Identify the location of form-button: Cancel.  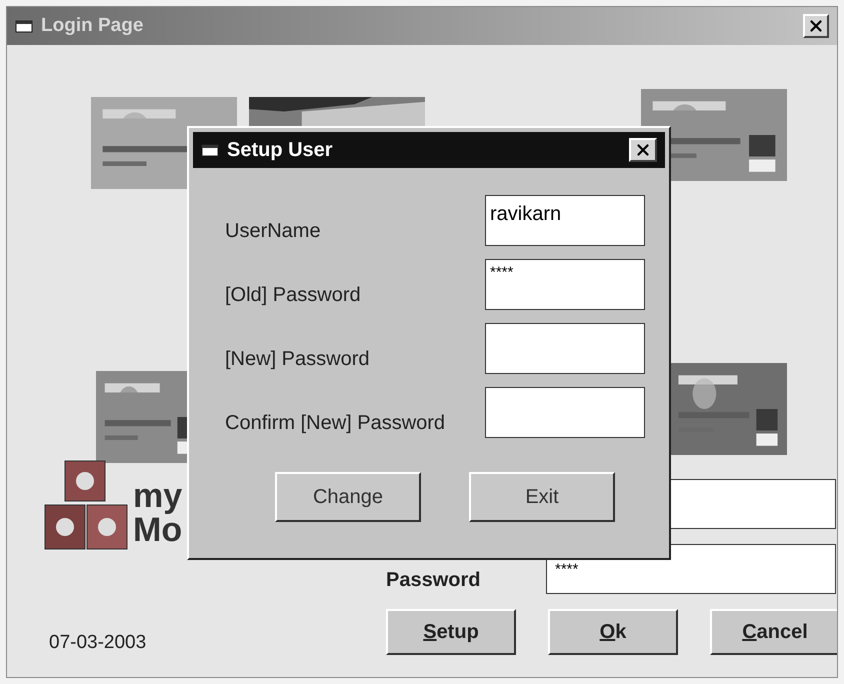
(773, 632).